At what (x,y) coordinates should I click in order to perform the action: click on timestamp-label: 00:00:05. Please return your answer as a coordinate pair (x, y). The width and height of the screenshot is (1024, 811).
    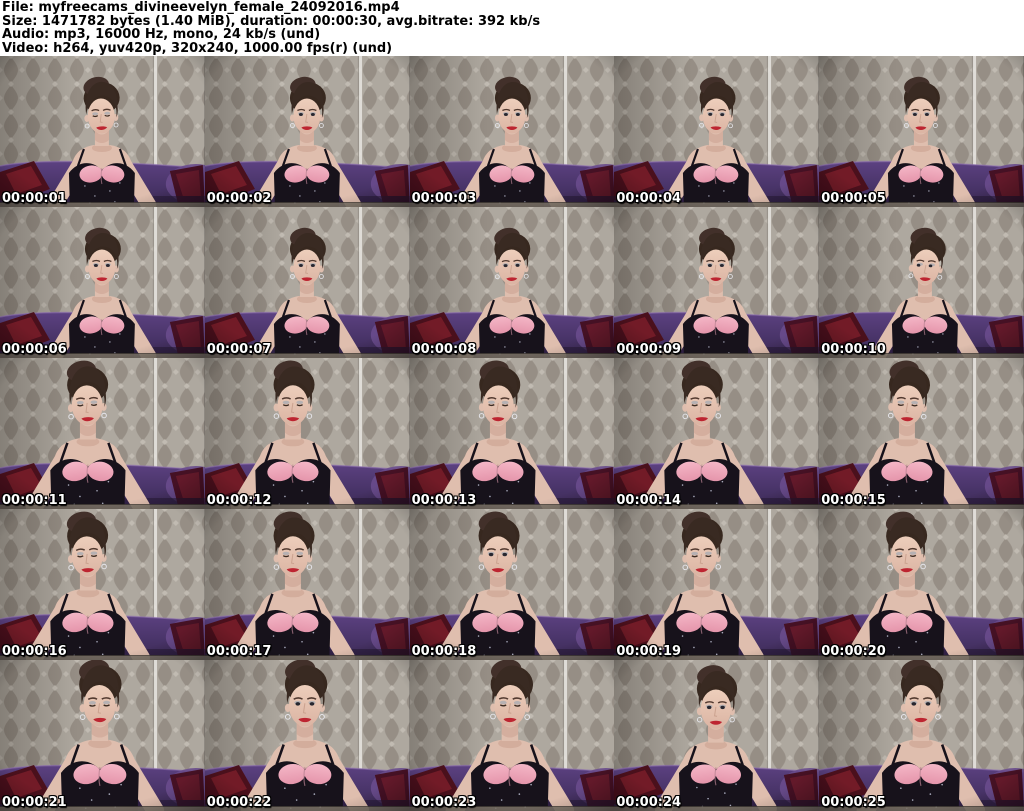
    Looking at the image, I should click on (853, 198).